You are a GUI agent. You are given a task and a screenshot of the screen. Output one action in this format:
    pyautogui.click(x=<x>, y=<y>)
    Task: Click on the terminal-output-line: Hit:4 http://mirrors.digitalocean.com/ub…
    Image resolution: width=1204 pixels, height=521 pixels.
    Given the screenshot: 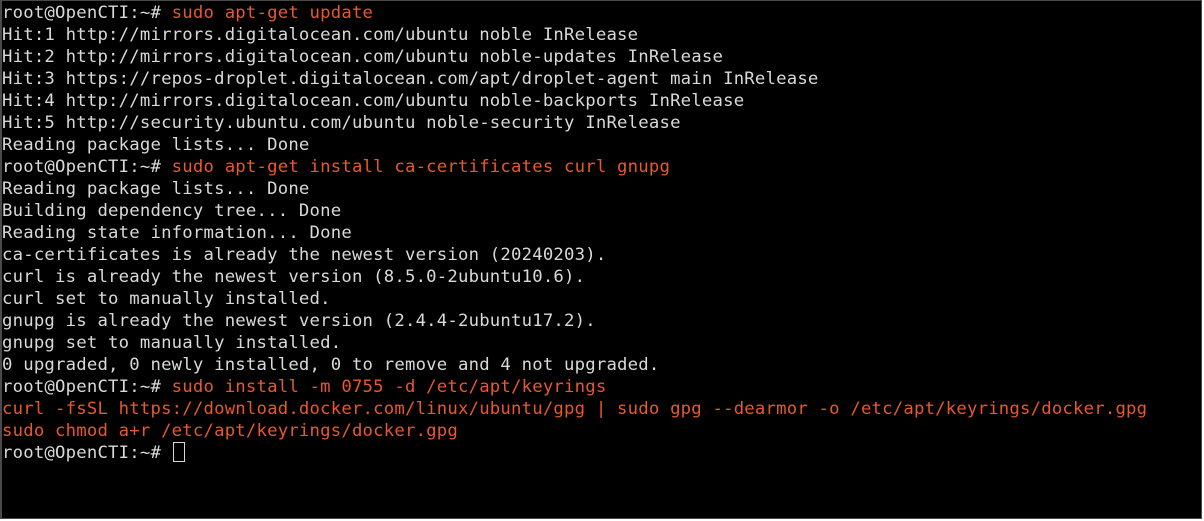 What is the action you would take?
    pyautogui.click(x=574, y=101)
    